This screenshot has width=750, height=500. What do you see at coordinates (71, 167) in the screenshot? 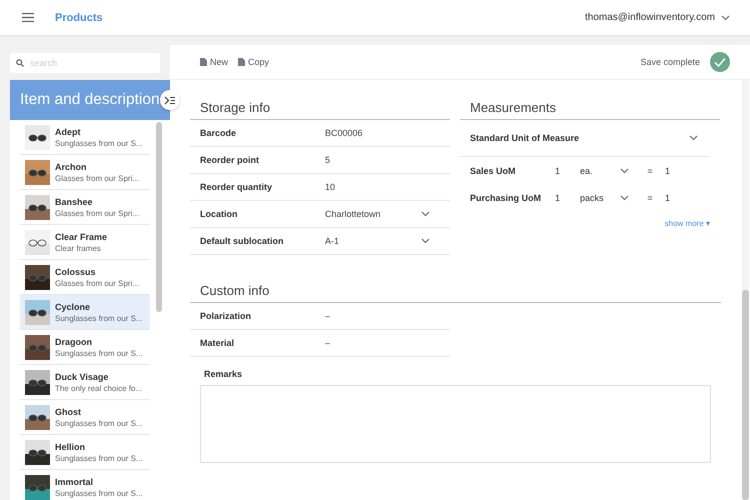
I see `product-name: Archon` at bounding box center [71, 167].